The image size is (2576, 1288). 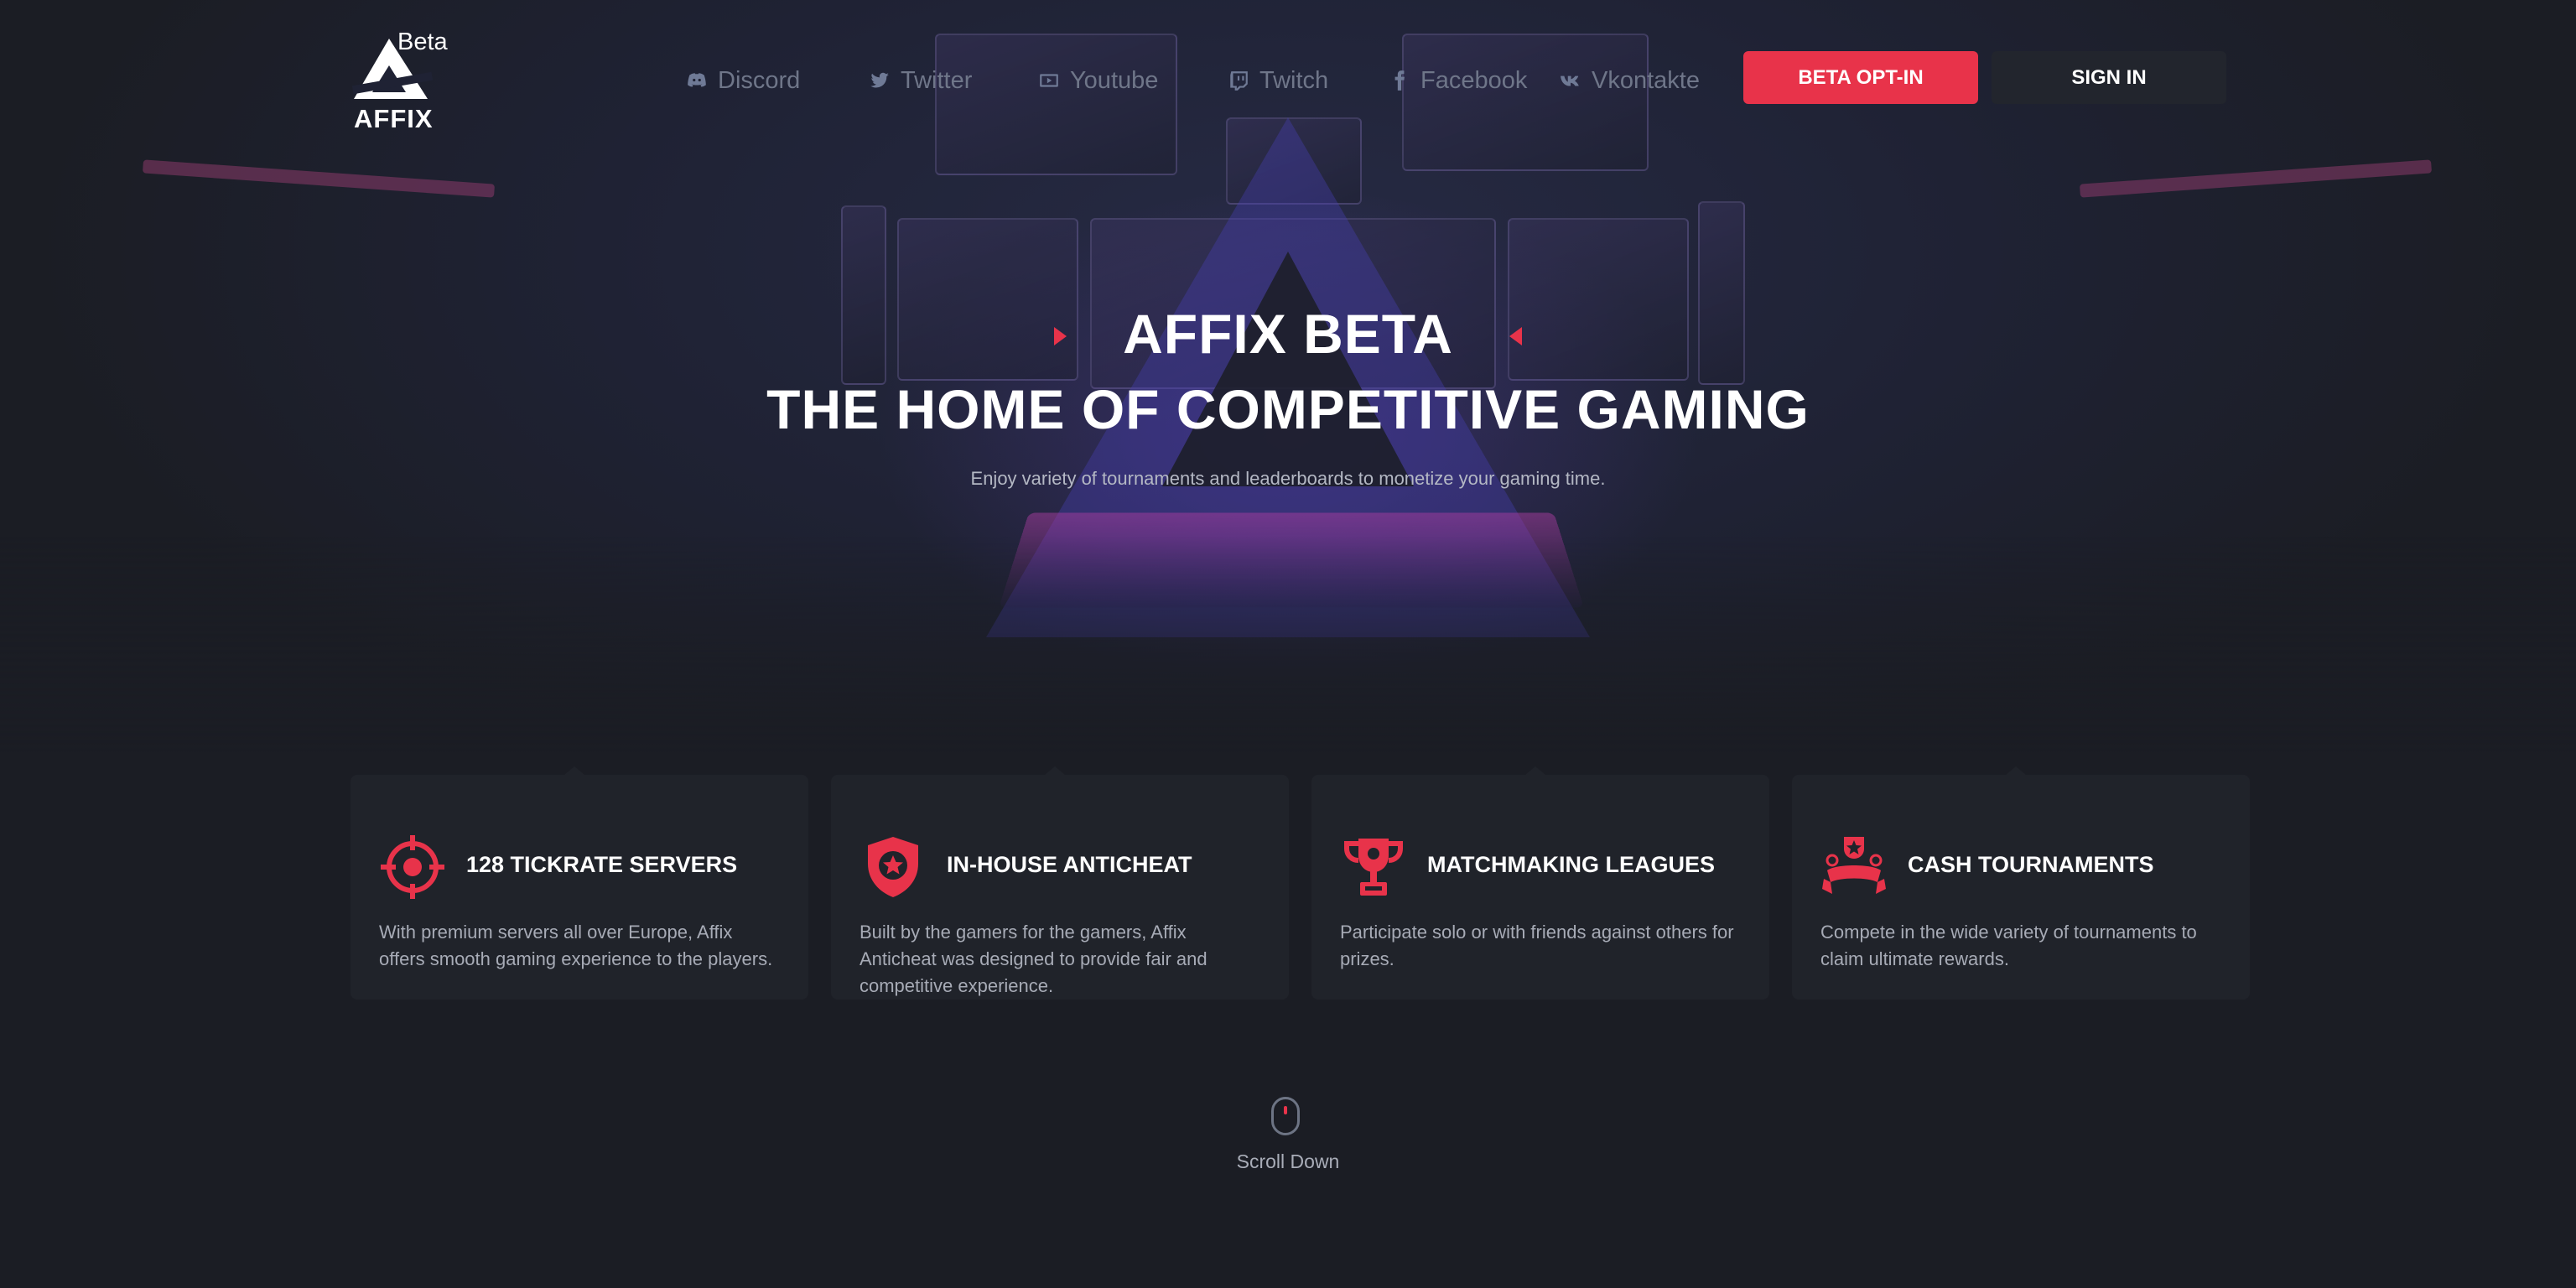 I want to click on nav-facebook: Facebook, so click(x=1458, y=80).